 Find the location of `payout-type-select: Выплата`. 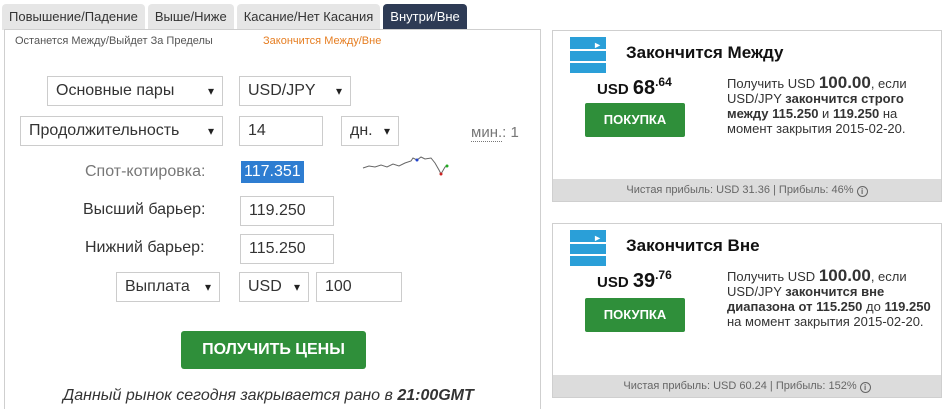

payout-type-select: Выплата is located at coordinates (168, 287).